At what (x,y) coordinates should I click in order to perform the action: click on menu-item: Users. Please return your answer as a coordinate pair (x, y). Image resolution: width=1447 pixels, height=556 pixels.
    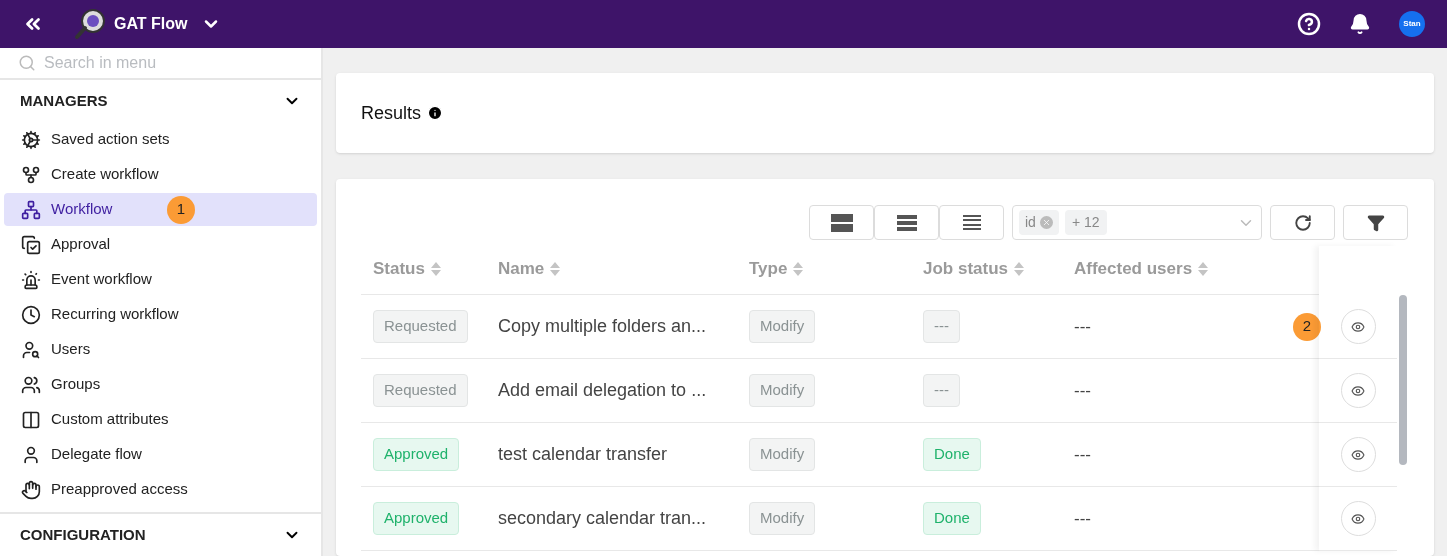
    Looking at the image, I should click on (160, 349).